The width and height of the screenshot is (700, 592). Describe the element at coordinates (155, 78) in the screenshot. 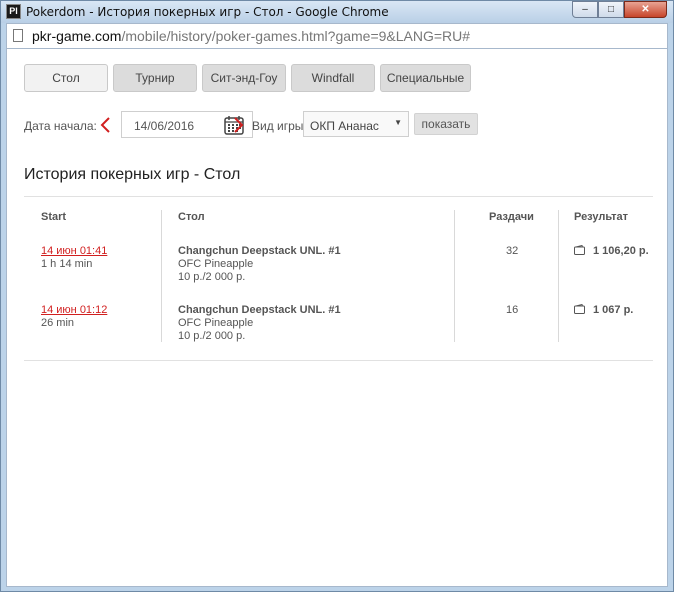

I see `tab-tournament: Турнир` at that location.